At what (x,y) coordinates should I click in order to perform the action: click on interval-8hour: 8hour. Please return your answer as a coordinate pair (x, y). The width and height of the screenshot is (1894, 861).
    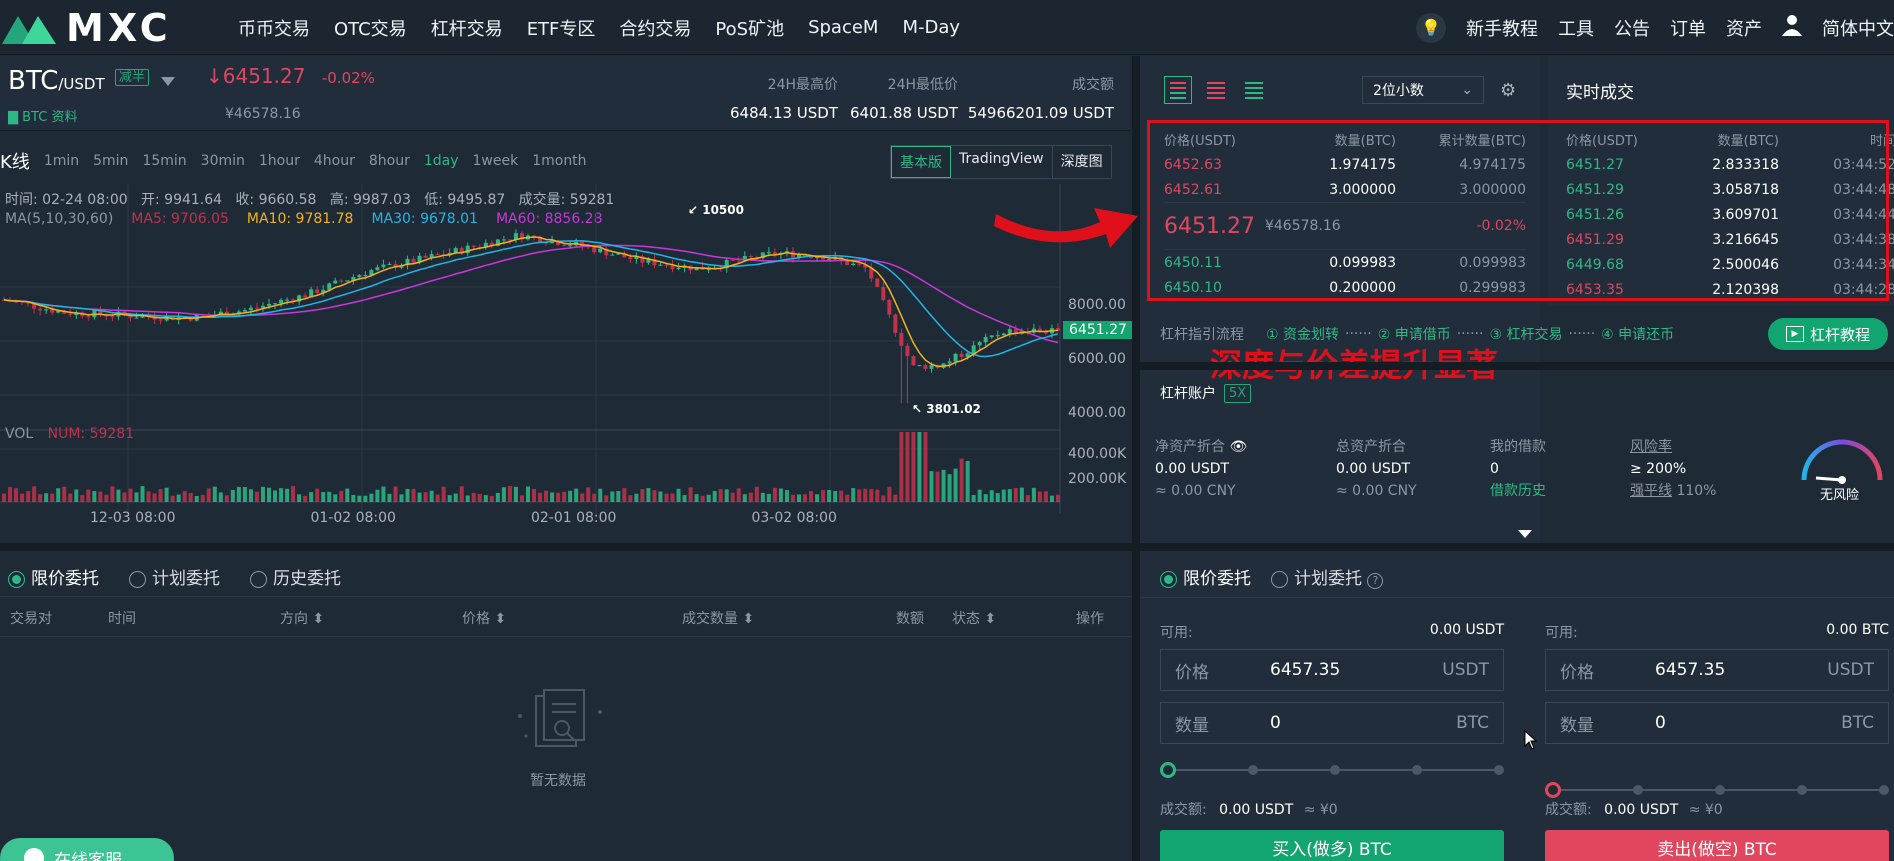
    Looking at the image, I should click on (389, 161).